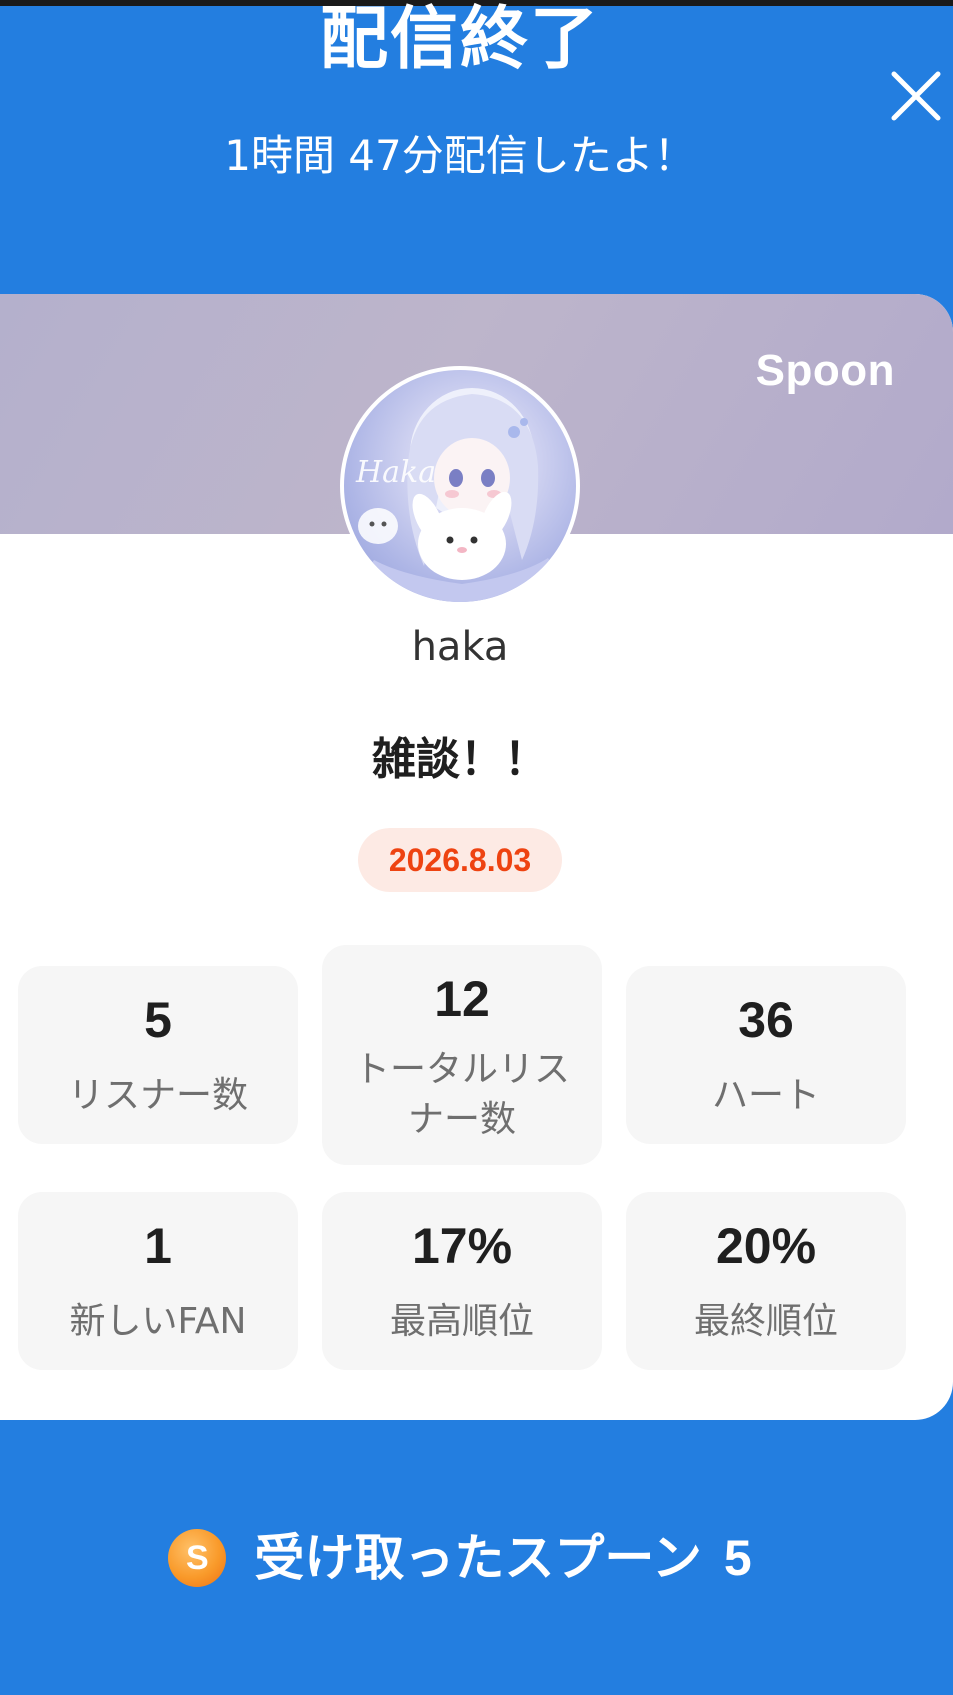 This screenshot has width=953, height=1695. I want to click on avatar-illustration: Haka, so click(460, 495).